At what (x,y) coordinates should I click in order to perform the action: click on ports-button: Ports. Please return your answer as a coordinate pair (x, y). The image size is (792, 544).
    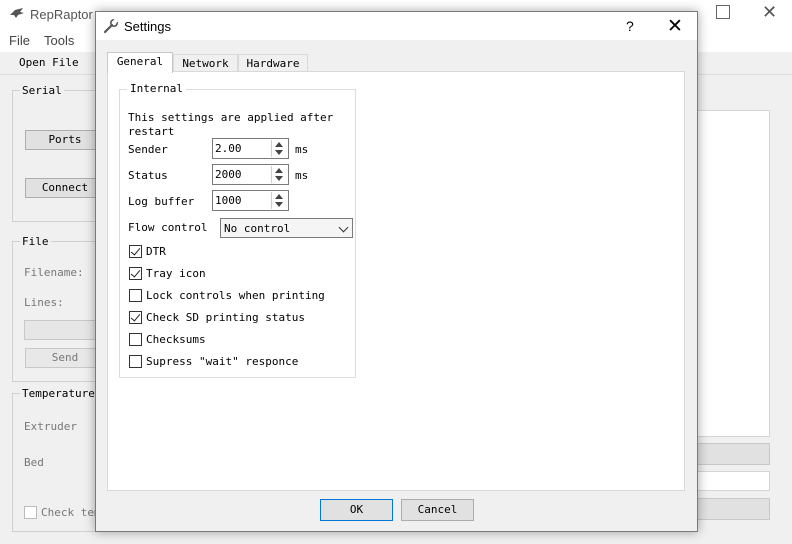
    Looking at the image, I should click on (65, 140).